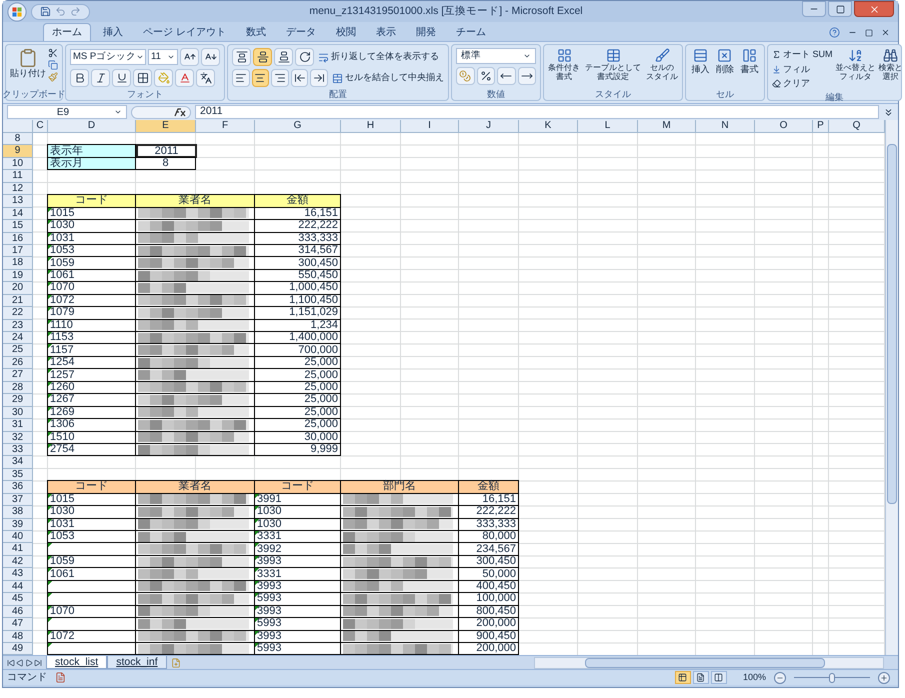 The height and width of the screenshot is (698, 905). Describe the element at coordinates (471, 32) in the screenshot. I see `ribbon-tab: チーム` at that location.